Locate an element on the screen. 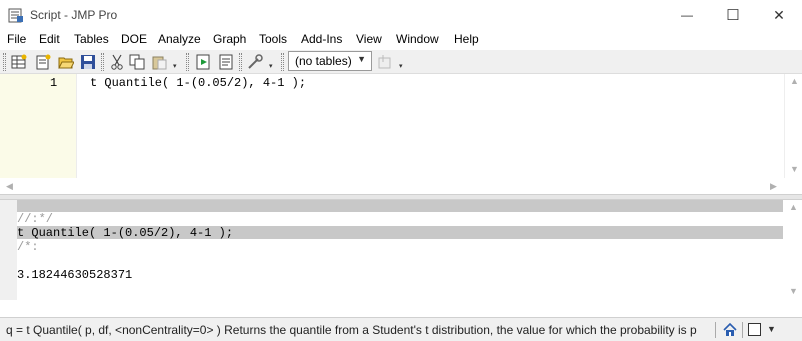  save-icon is located at coordinates (88, 62).